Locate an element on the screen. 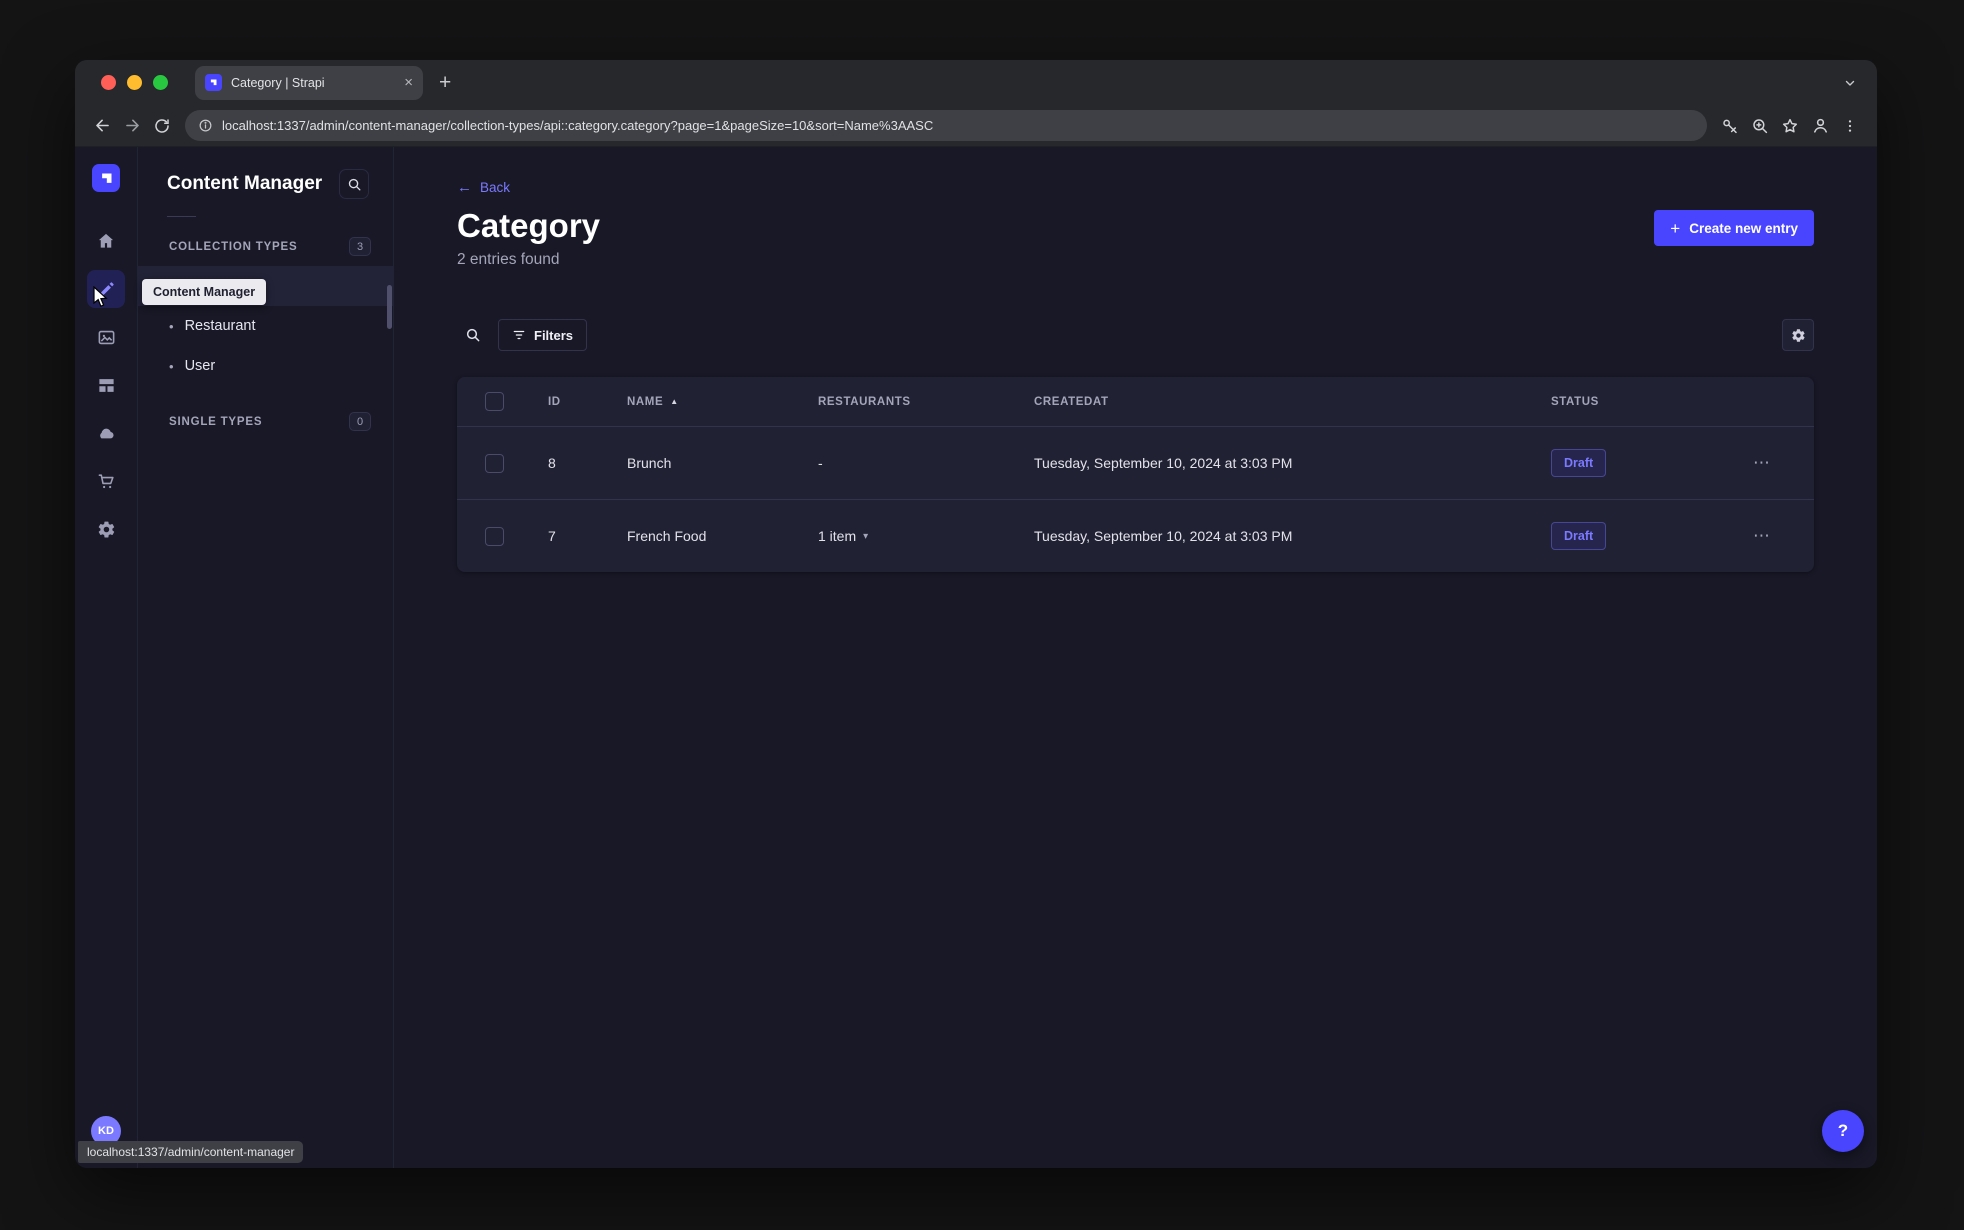  sidebar-item-label: User is located at coordinates (200, 366).